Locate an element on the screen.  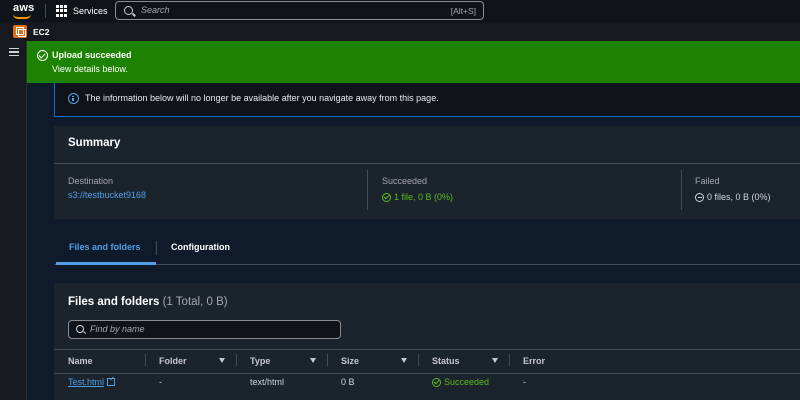
info-icon is located at coordinates (73, 98).